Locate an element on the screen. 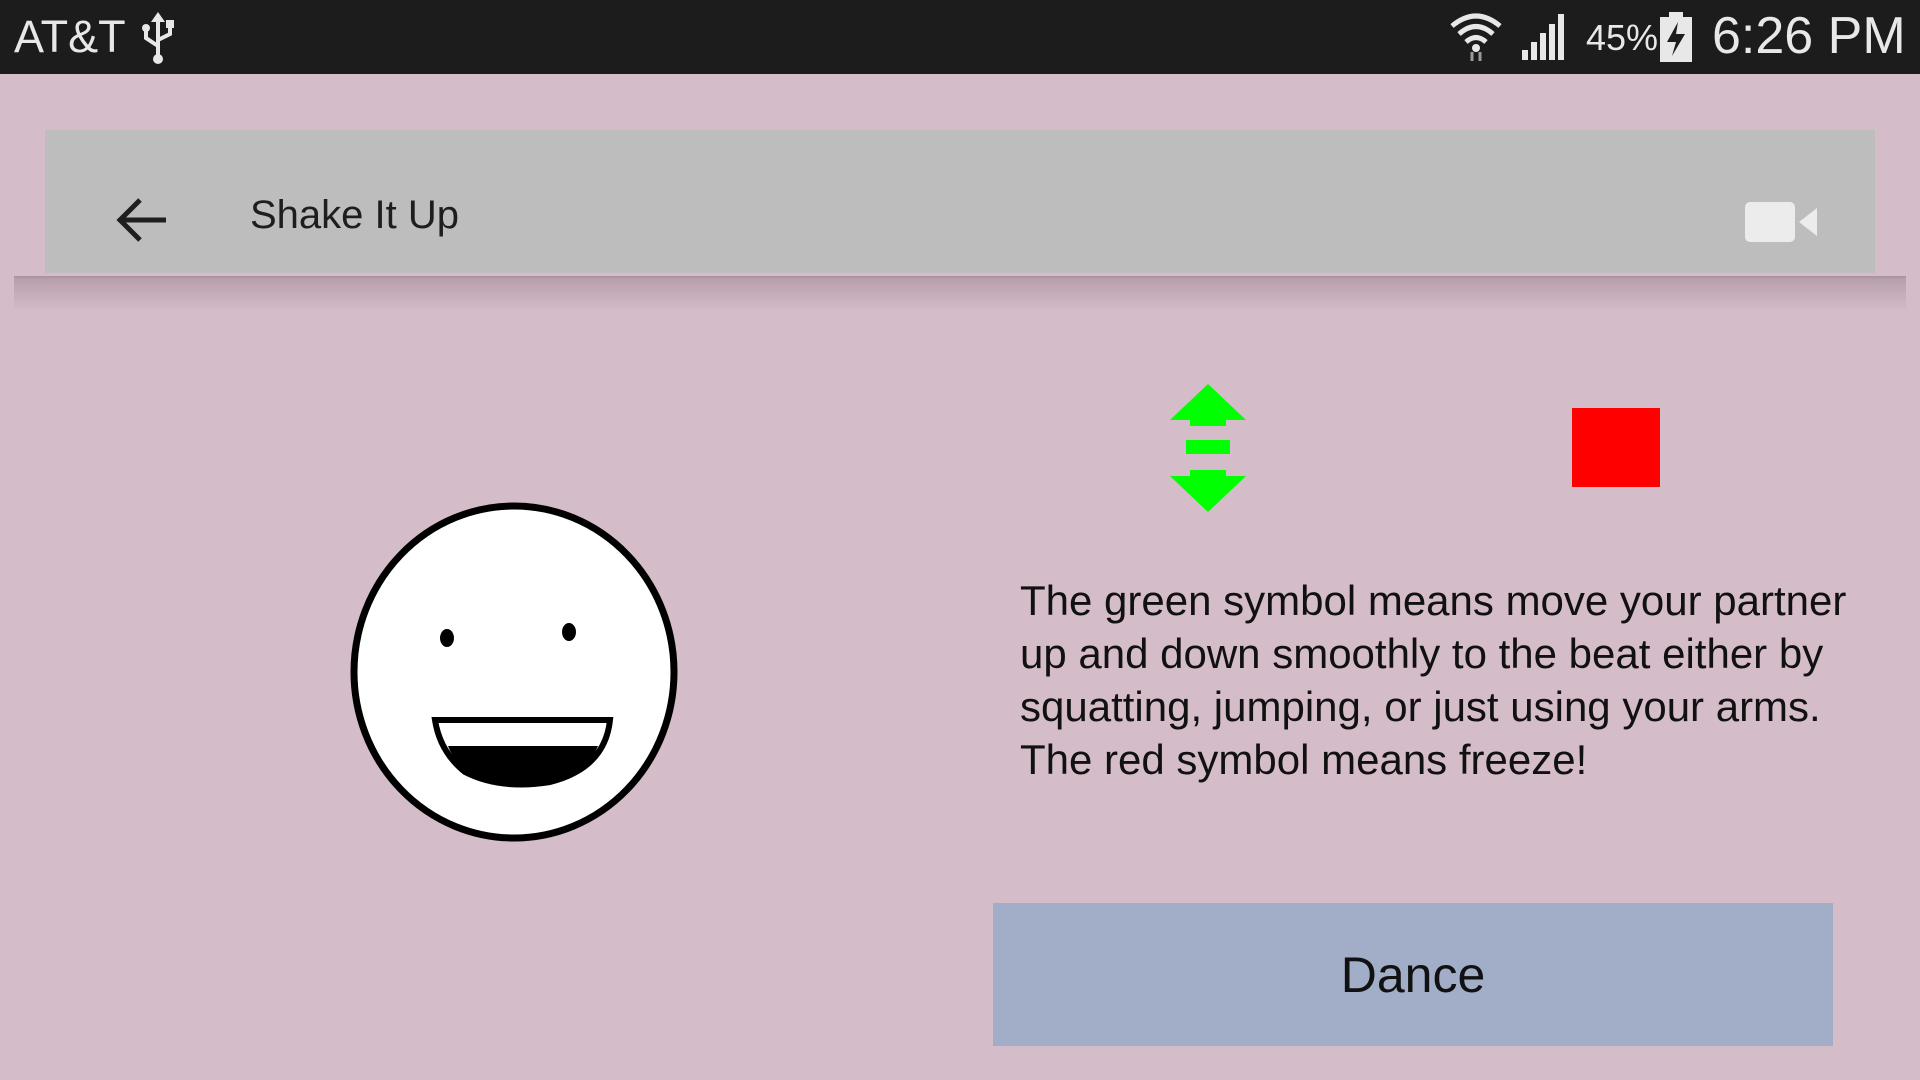  page-title: Shake It Up is located at coordinates (355, 215).